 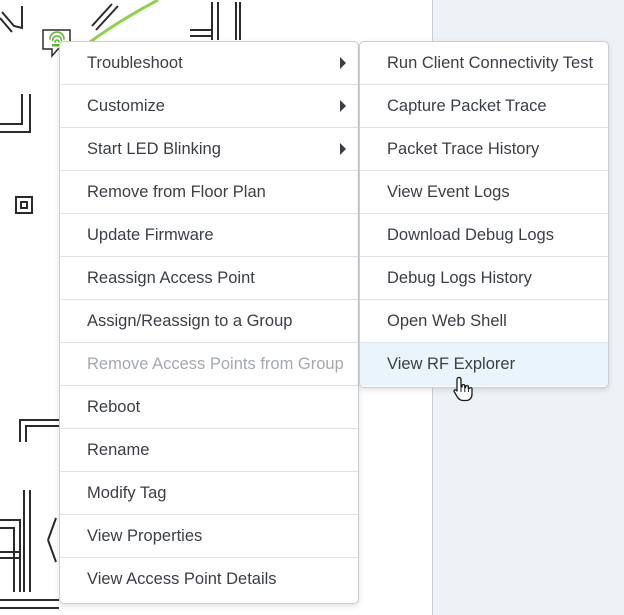 I want to click on menu-item-label: Start LED Blinking, so click(x=154, y=148).